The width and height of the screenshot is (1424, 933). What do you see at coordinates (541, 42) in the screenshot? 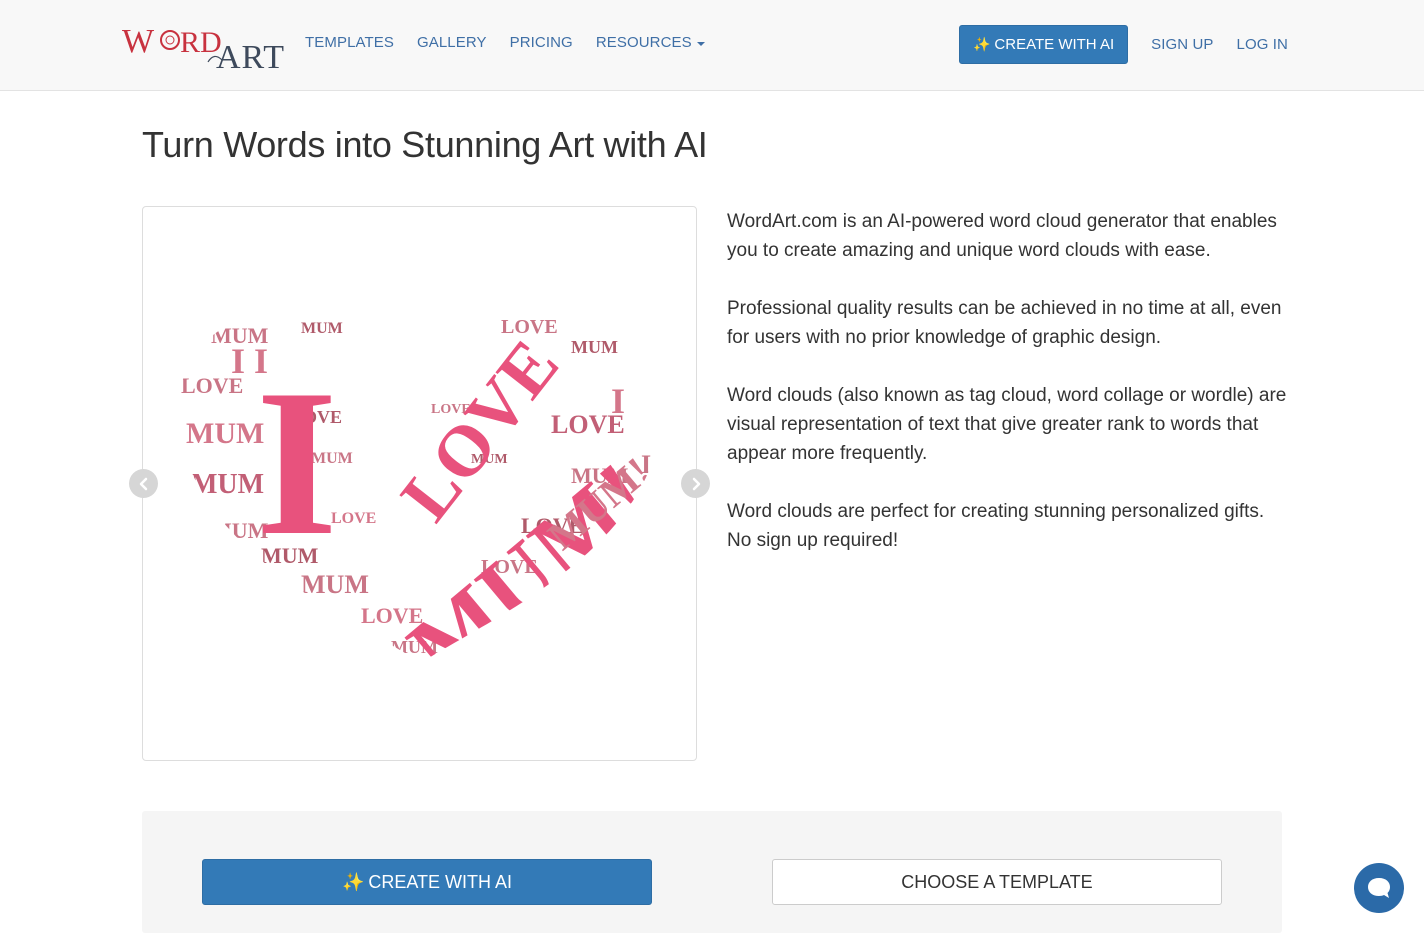
I see `nav-pricing: PRICING` at bounding box center [541, 42].